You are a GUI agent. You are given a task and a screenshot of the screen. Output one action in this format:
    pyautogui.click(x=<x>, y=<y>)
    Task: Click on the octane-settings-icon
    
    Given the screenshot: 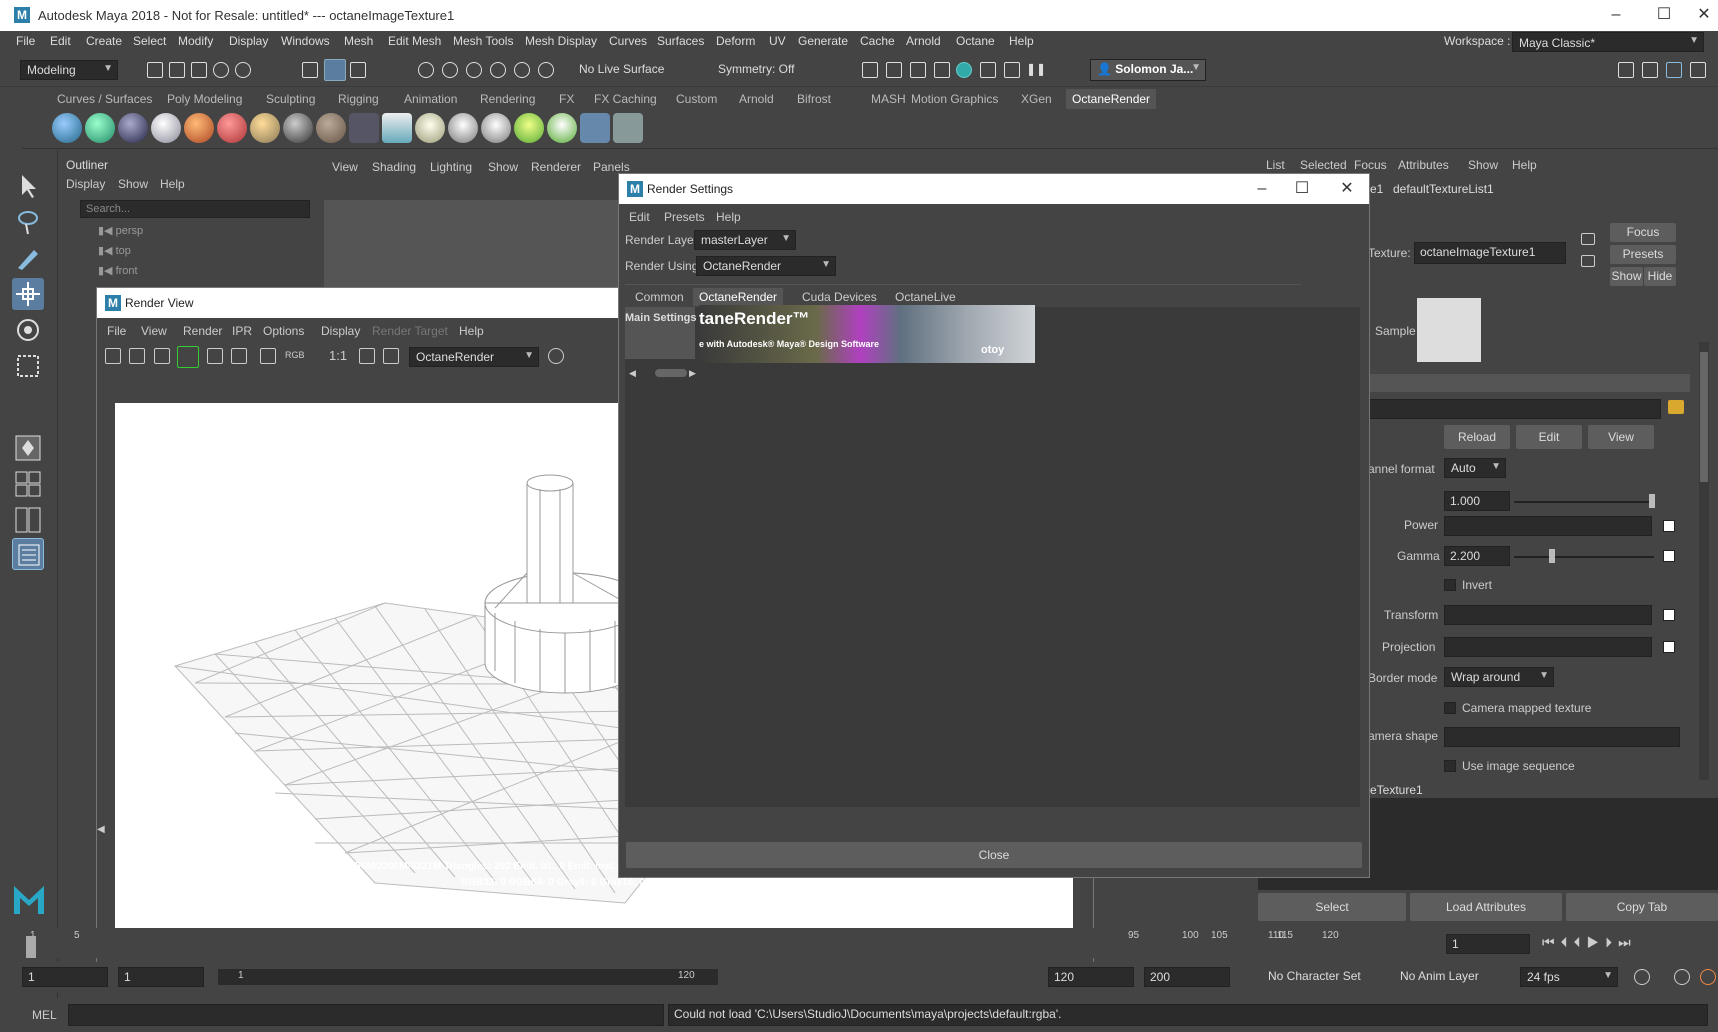 What is the action you would take?
    pyautogui.click(x=67, y=128)
    